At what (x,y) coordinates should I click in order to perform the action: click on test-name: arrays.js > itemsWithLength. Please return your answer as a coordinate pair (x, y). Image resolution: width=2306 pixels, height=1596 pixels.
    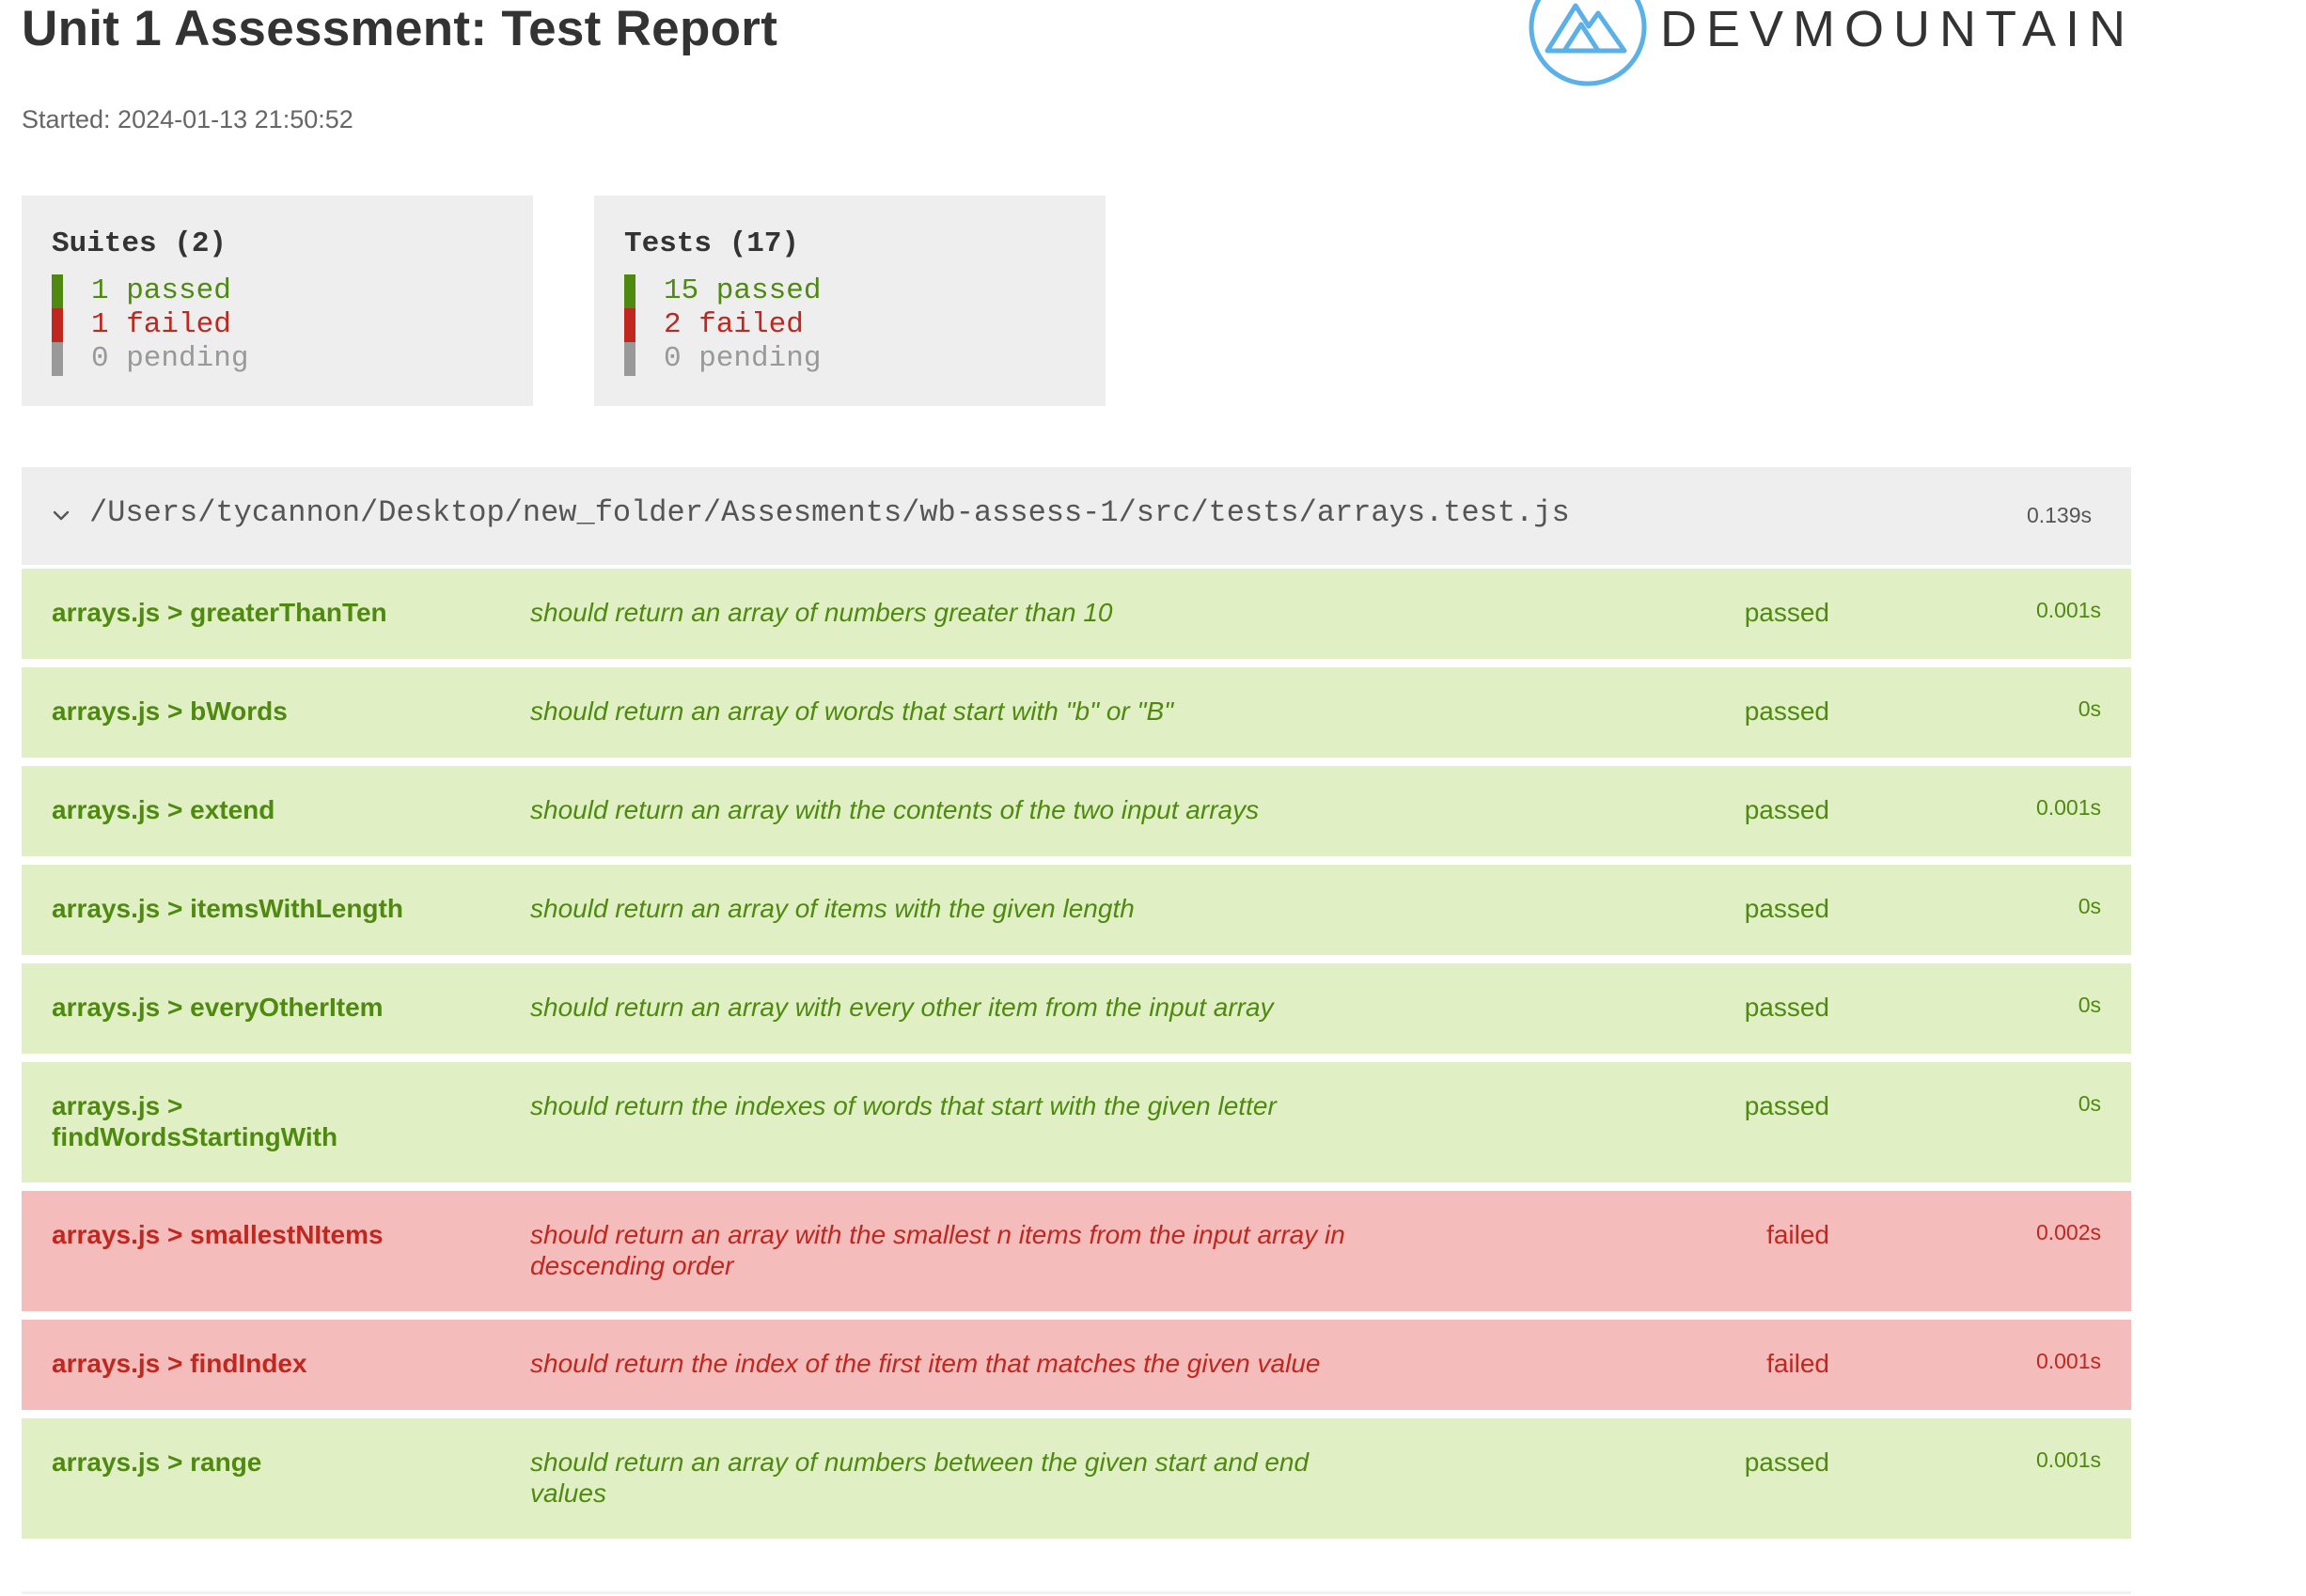
    Looking at the image, I should click on (227, 908).